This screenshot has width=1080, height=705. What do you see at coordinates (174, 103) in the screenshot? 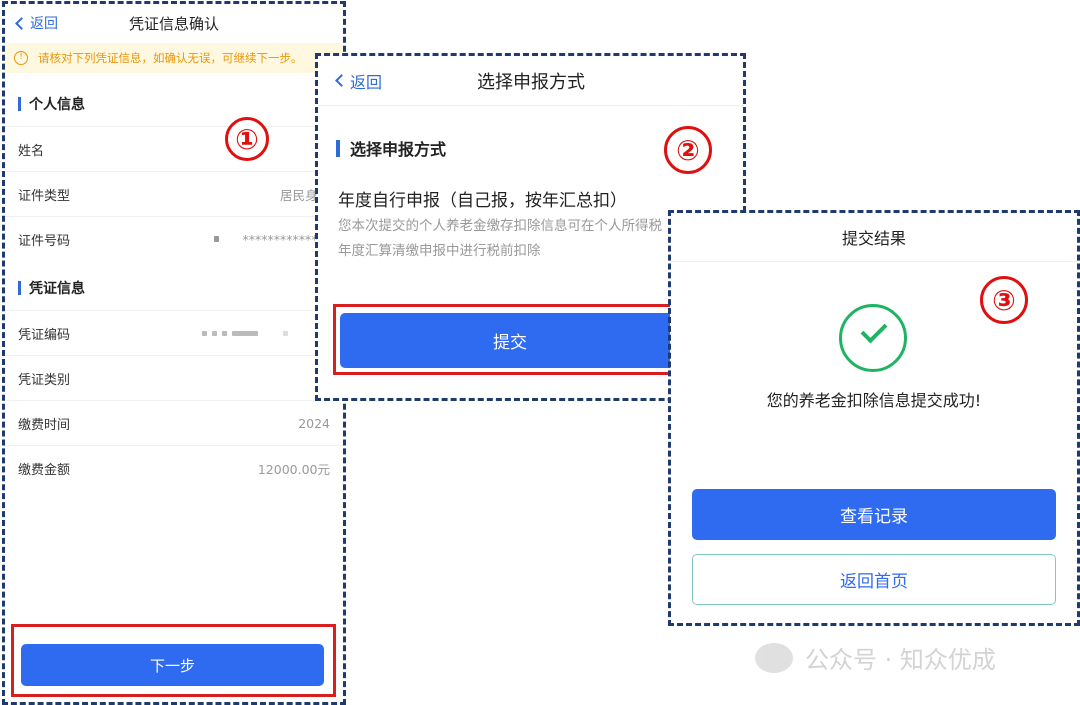
I see `section-personal-info: 个人信息` at bounding box center [174, 103].